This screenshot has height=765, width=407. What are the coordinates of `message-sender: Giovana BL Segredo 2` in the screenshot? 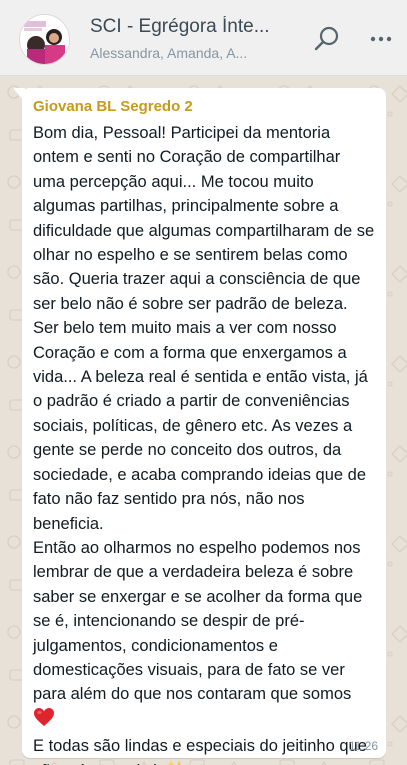 It's located at (204, 107).